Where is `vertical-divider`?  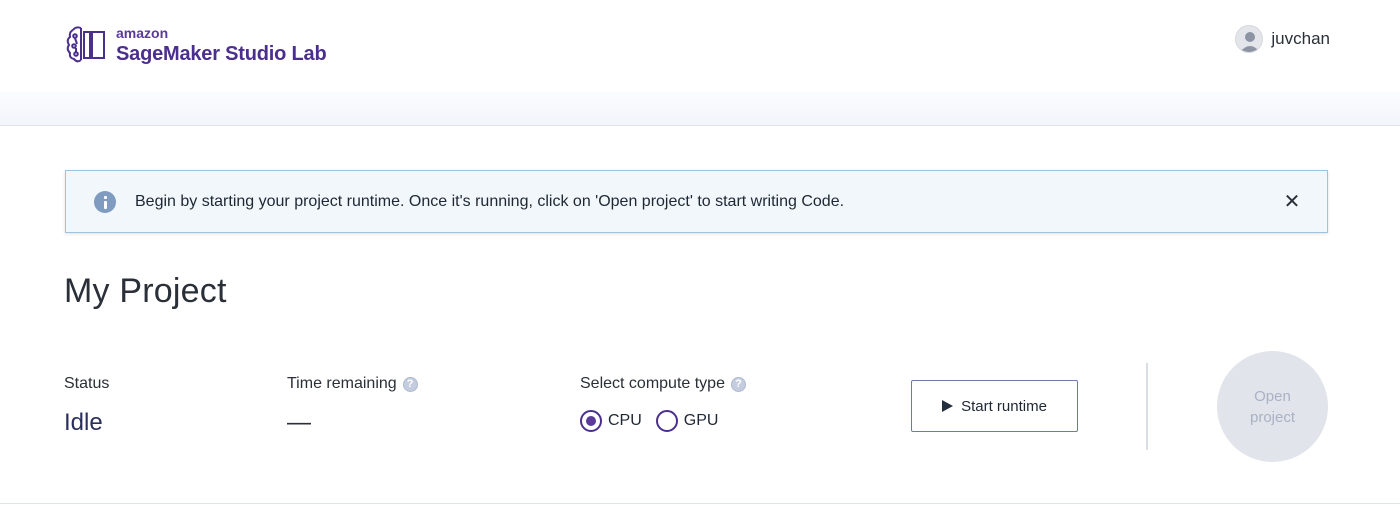
vertical-divider is located at coordinates (1147, 406).